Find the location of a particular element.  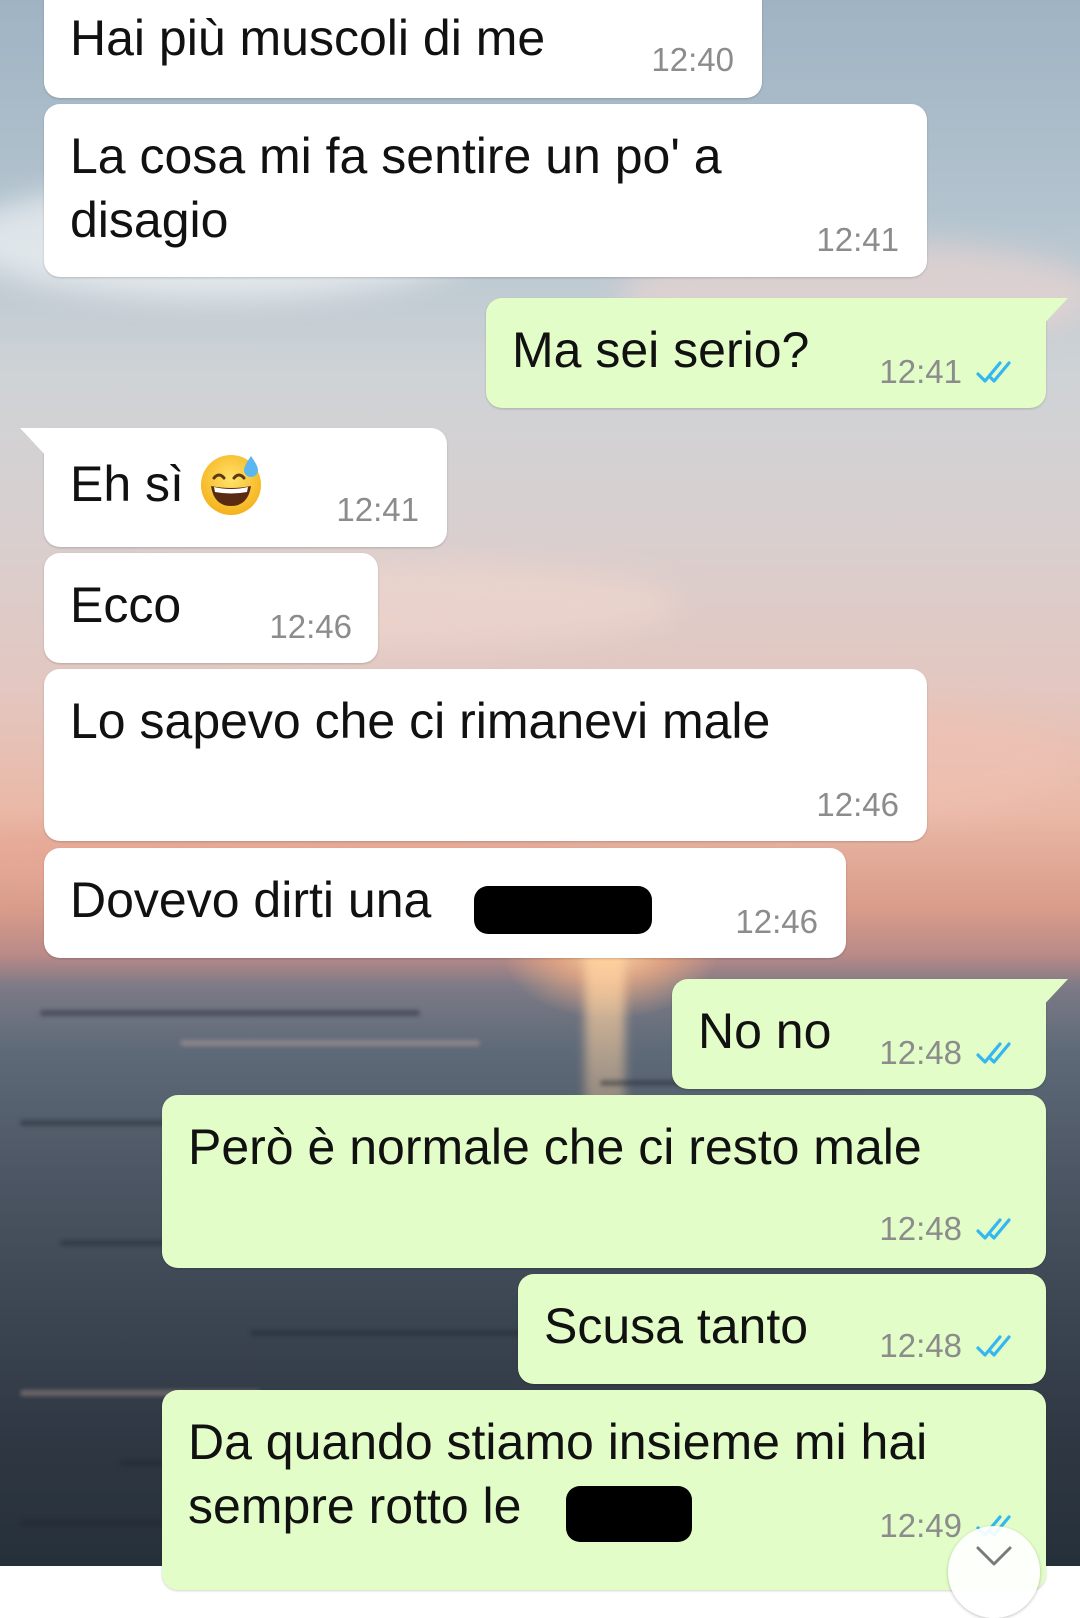

message-text: Ma sei serio? is located at coordinates (661, 350).